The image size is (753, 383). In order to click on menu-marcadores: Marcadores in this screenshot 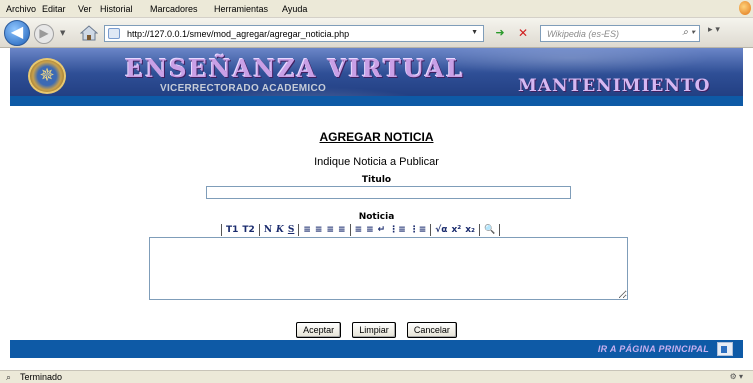, I will do `click(174, 9)`.